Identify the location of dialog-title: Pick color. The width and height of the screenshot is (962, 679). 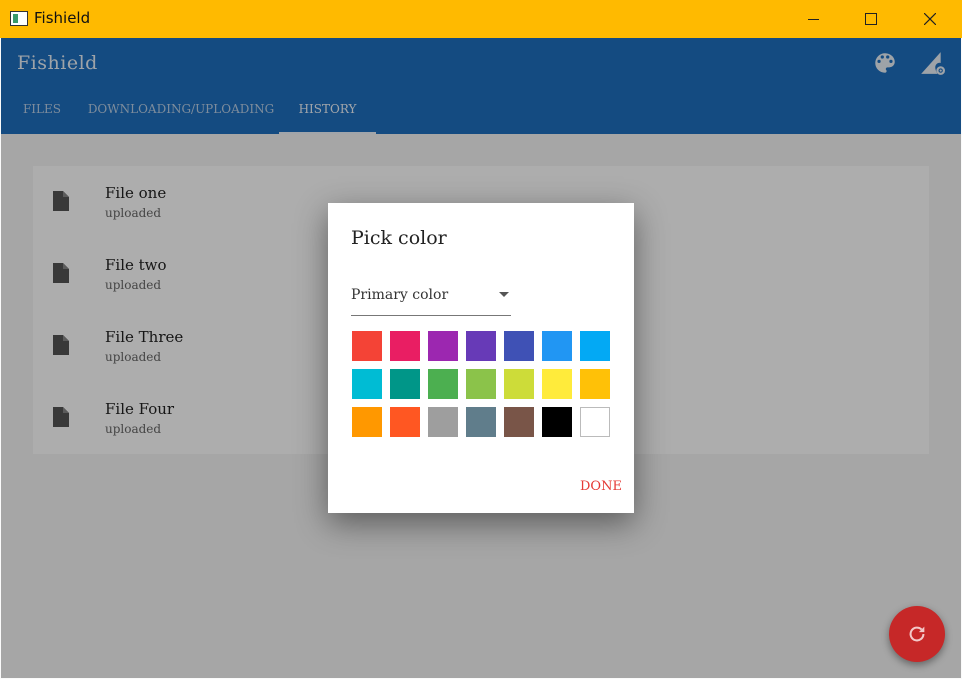
(399, 238).